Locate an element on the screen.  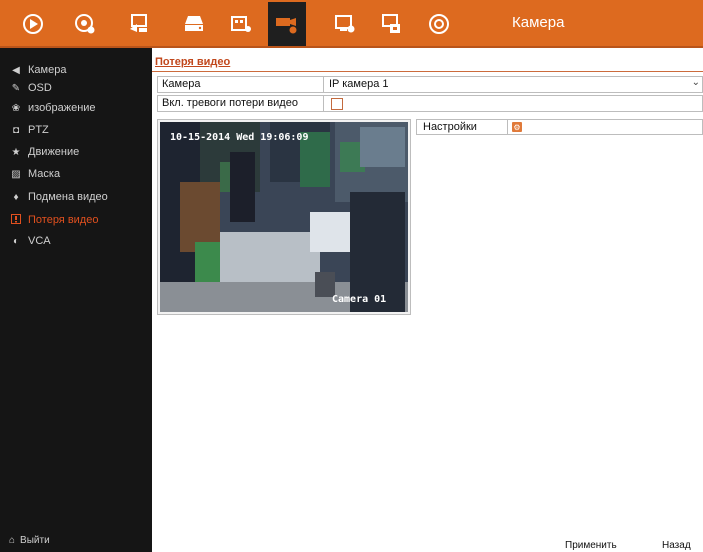
tab-underline is located at coordinates (427, 71).